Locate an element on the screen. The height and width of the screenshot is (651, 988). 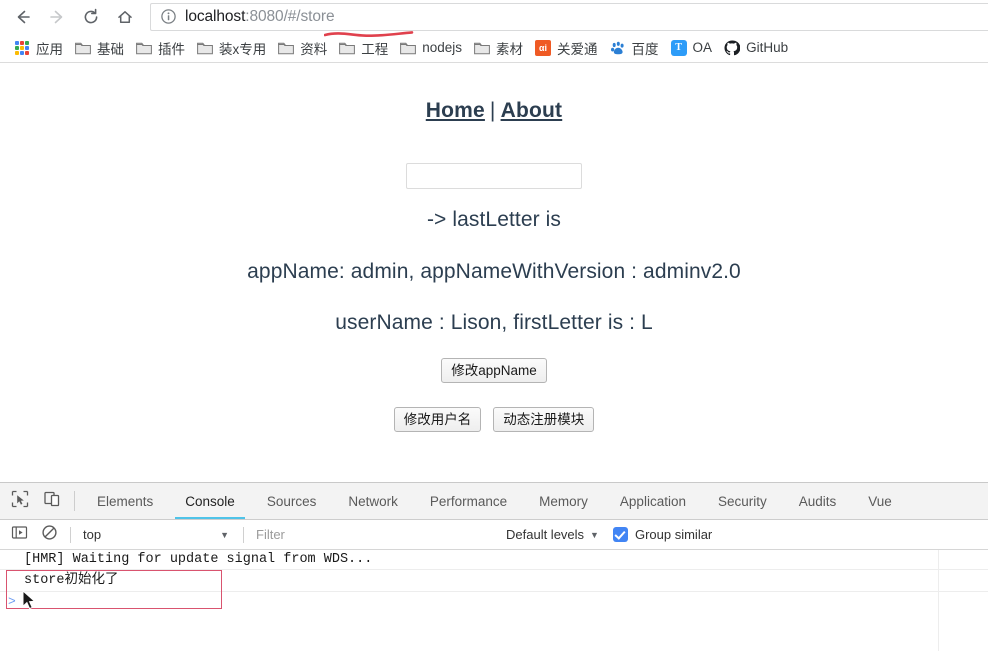
guanaitong-icon: αi is located at coordinates (543, 47).